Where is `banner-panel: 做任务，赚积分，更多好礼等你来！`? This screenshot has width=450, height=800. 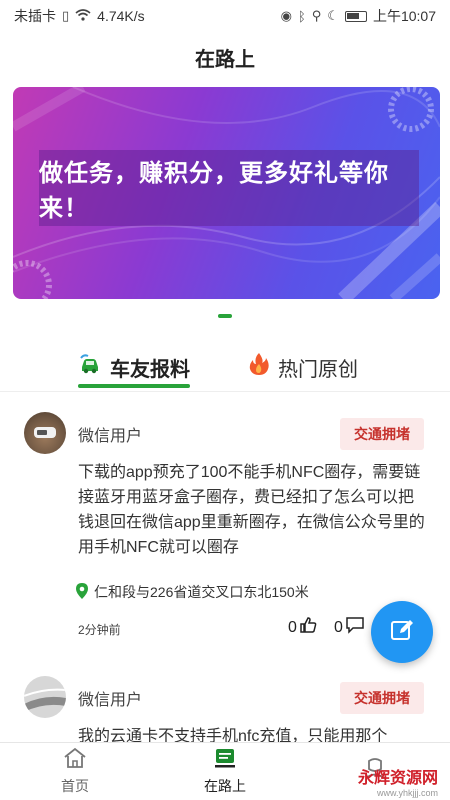
banner-panel: 做任务，赚积分，更多好礼等你来！ is located at coordinates (229, 188).